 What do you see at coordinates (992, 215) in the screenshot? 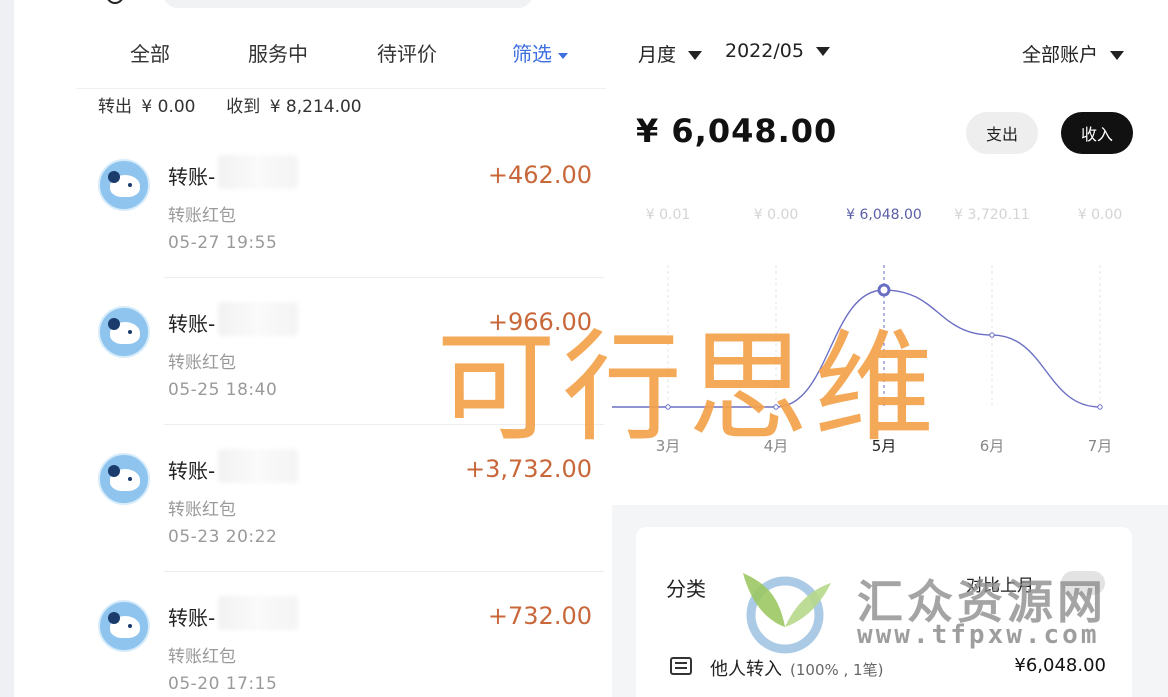
I see `chart-value-label: ¥ 3,720.11` at bounding box center [992, 215].